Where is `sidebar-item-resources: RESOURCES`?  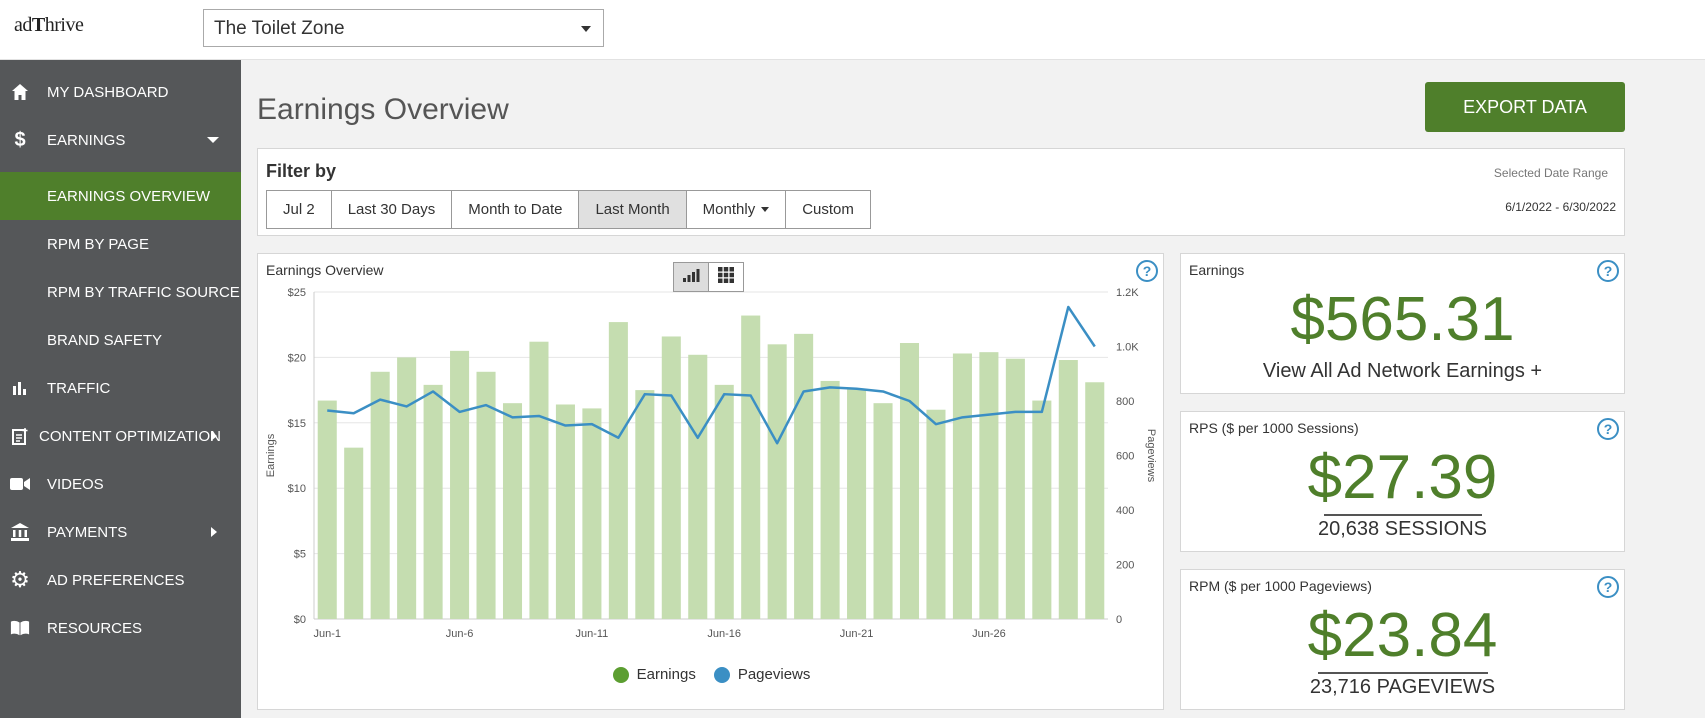 sidebar-item-resources: RESOURCES is located at coordinates (120, 628).